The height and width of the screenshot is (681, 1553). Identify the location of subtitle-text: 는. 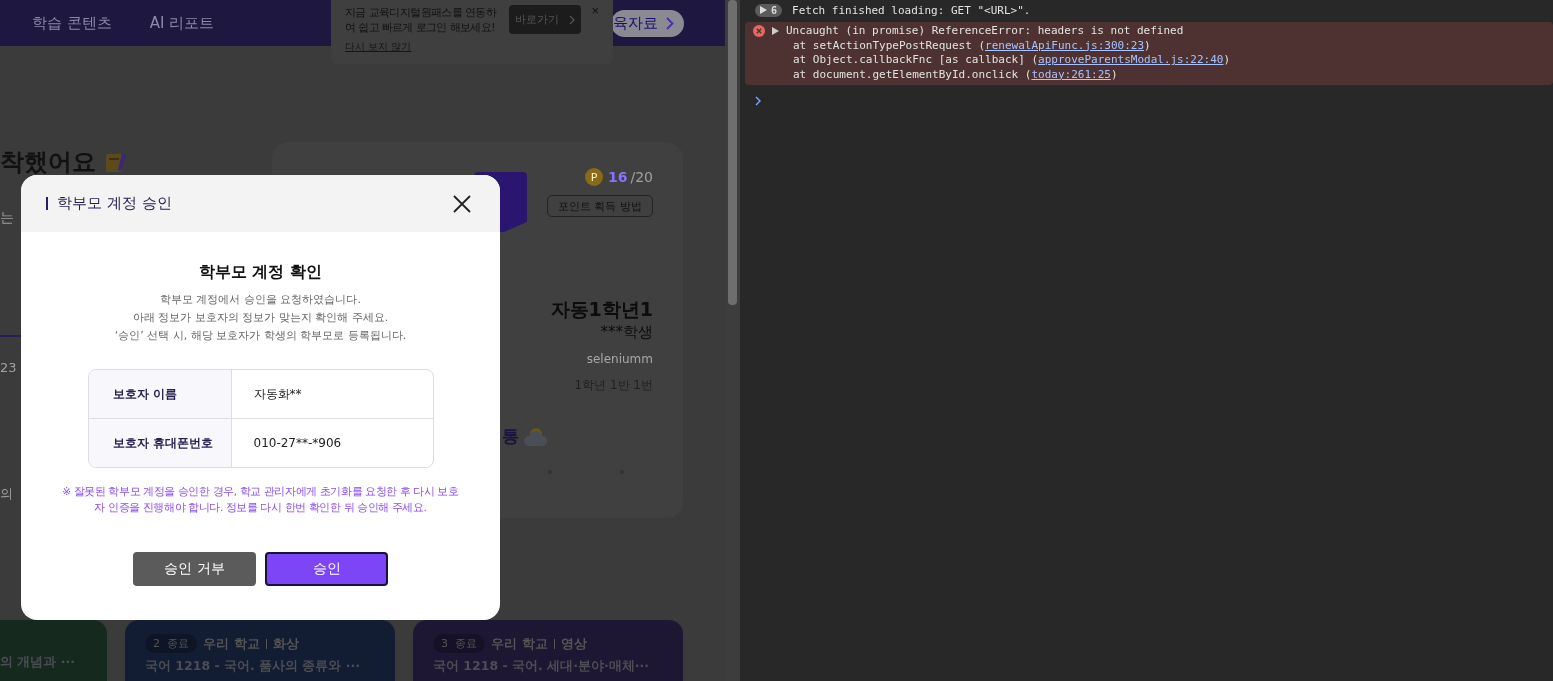
(7, 218).